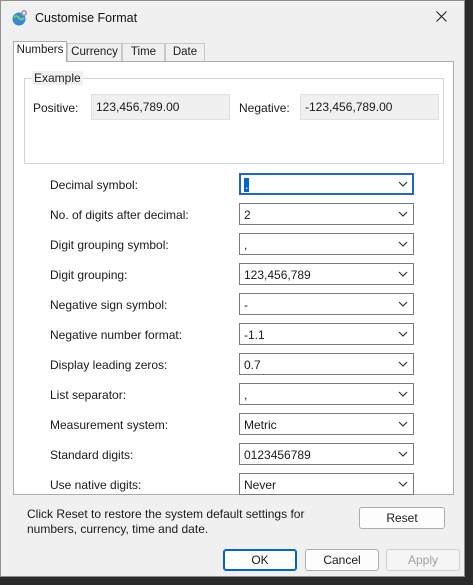 The image size is (473, 585). Describe the element at coordinates (143, 52) in the screenshot. I see `tab-time: Time` at that location.